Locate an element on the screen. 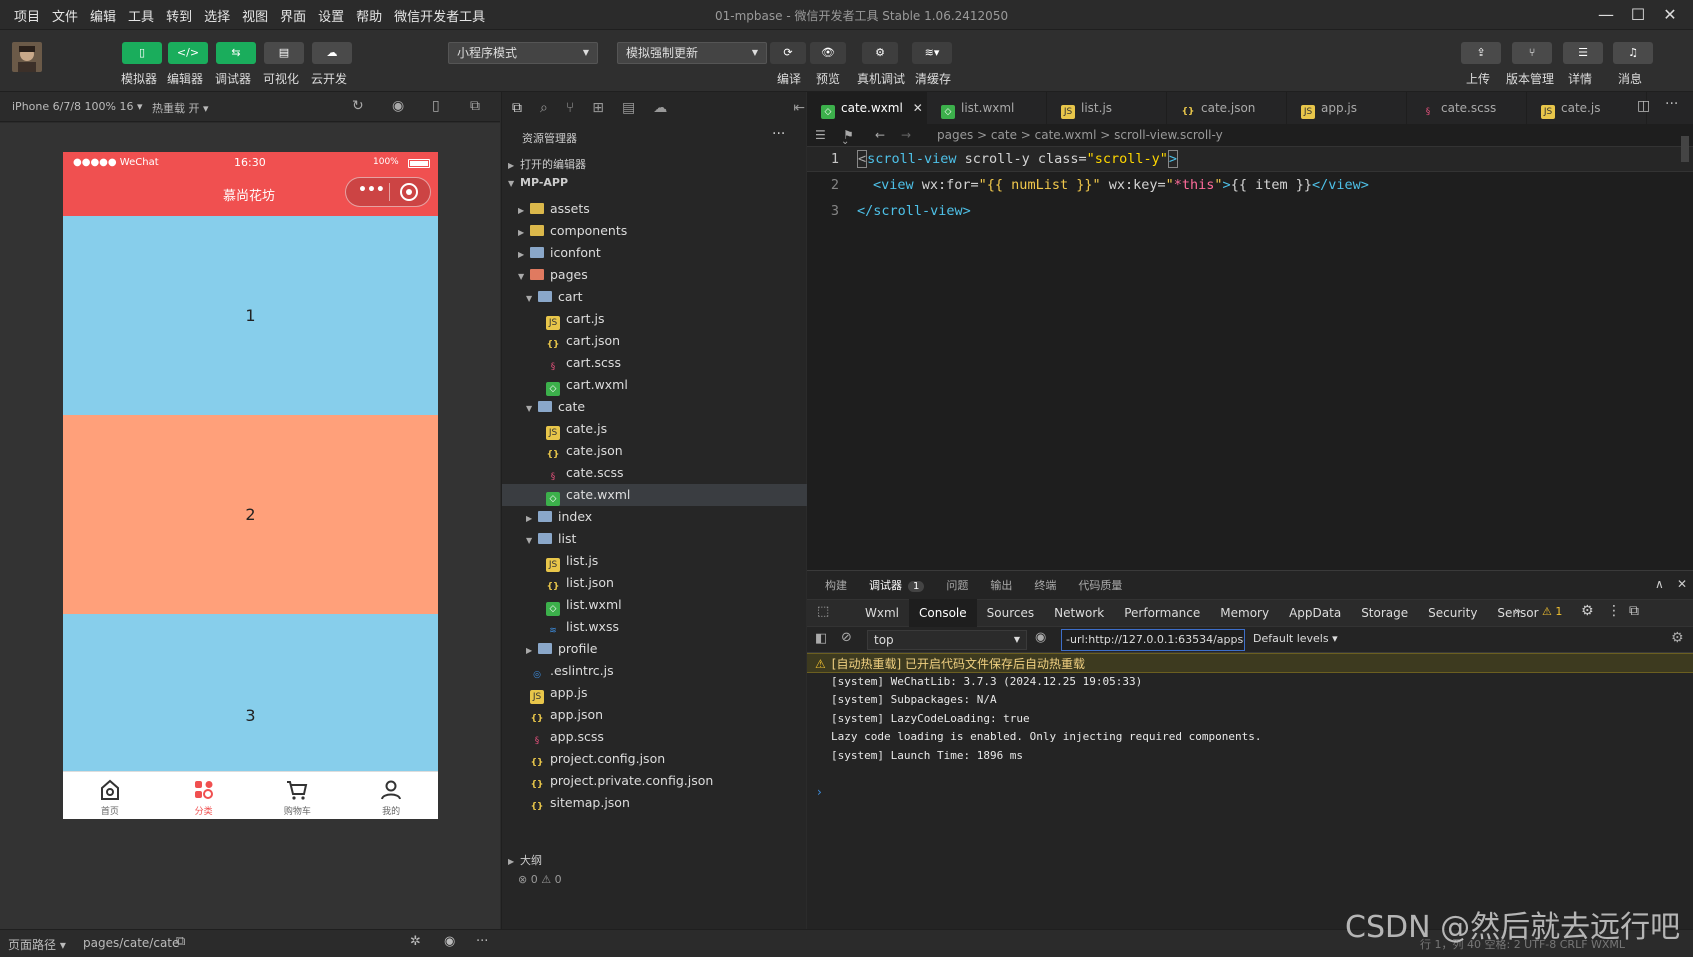  tree-file: § cart.scss is located at coordinates (654, 363).